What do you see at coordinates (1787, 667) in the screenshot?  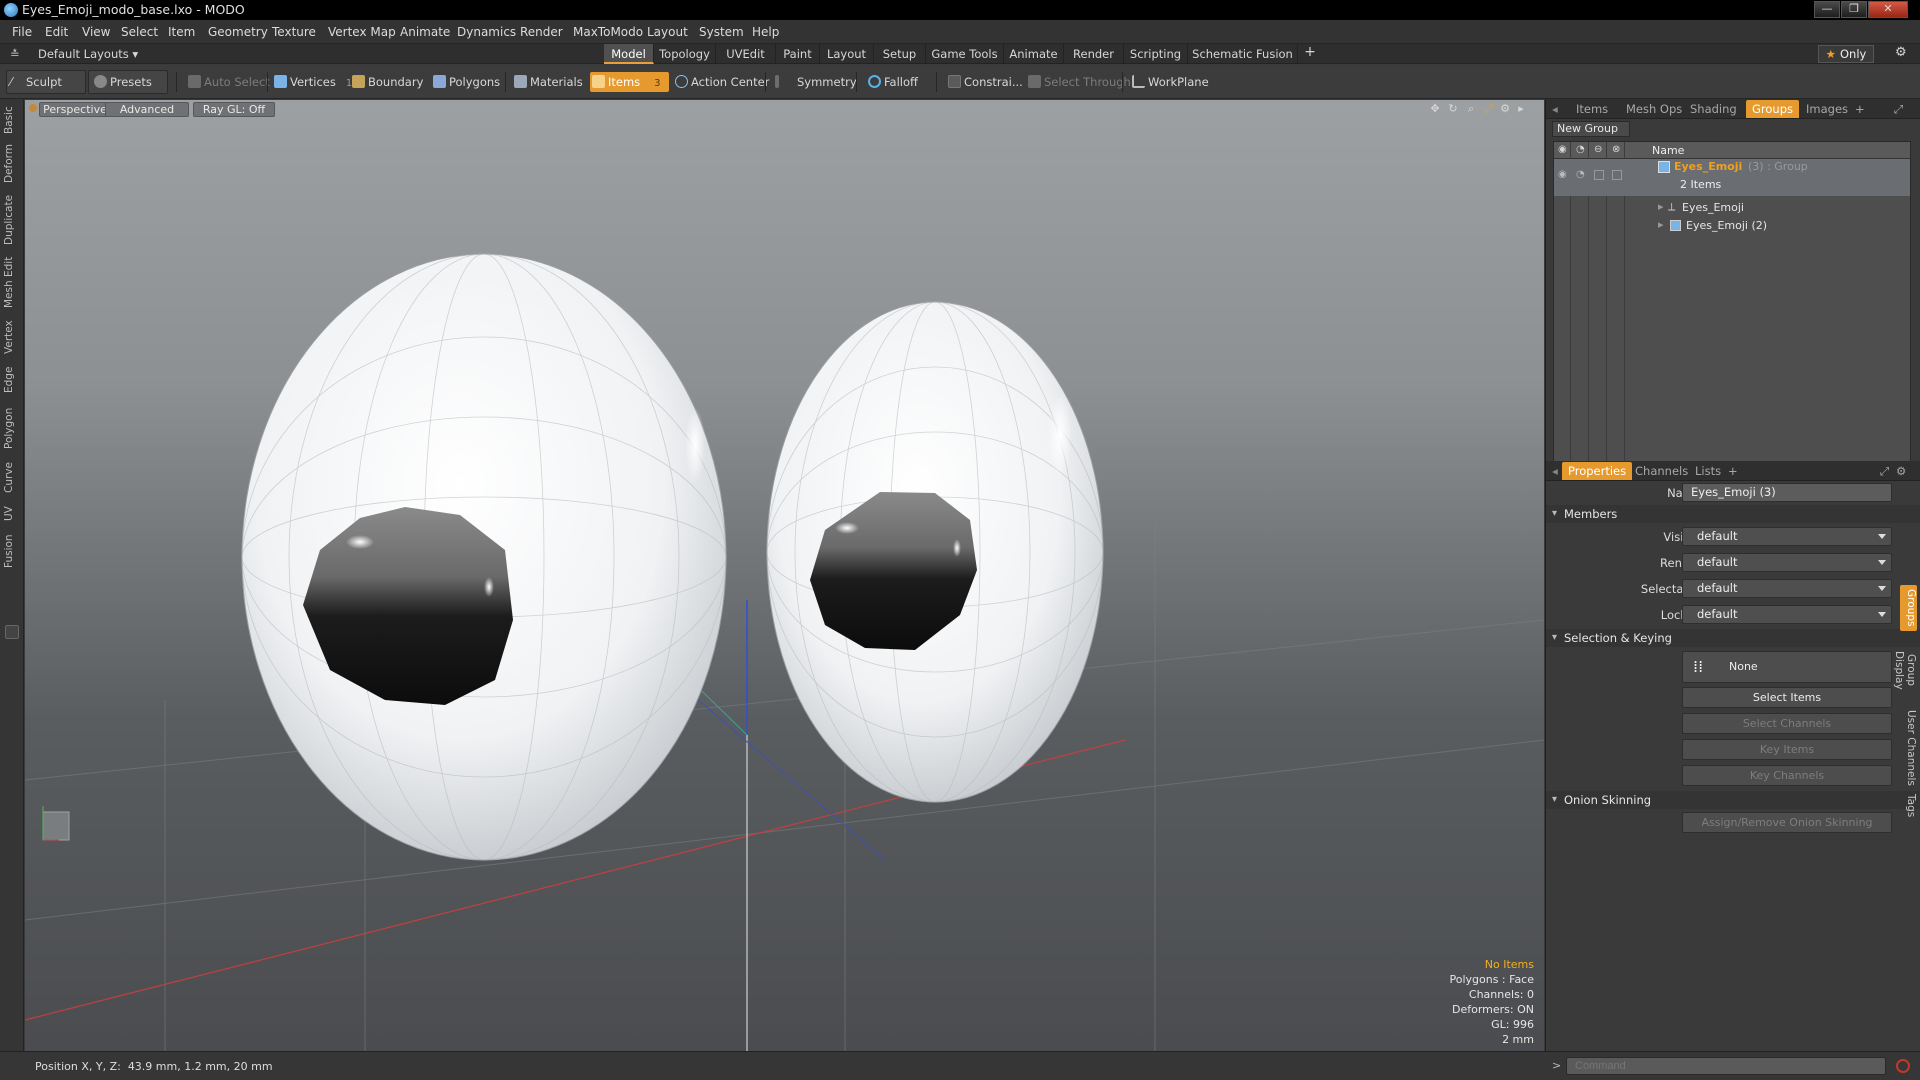 I see `selection-set-dropdown: ⁞⁞ None` at bounding box center [1787, 667].